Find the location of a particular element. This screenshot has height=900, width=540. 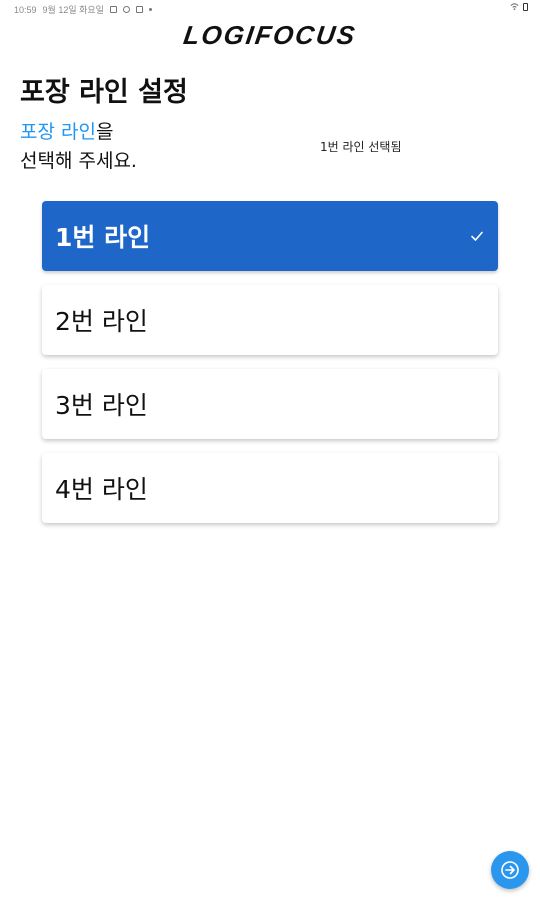

line-option-label: 3번 라인 is located at coordinates (101, 405).